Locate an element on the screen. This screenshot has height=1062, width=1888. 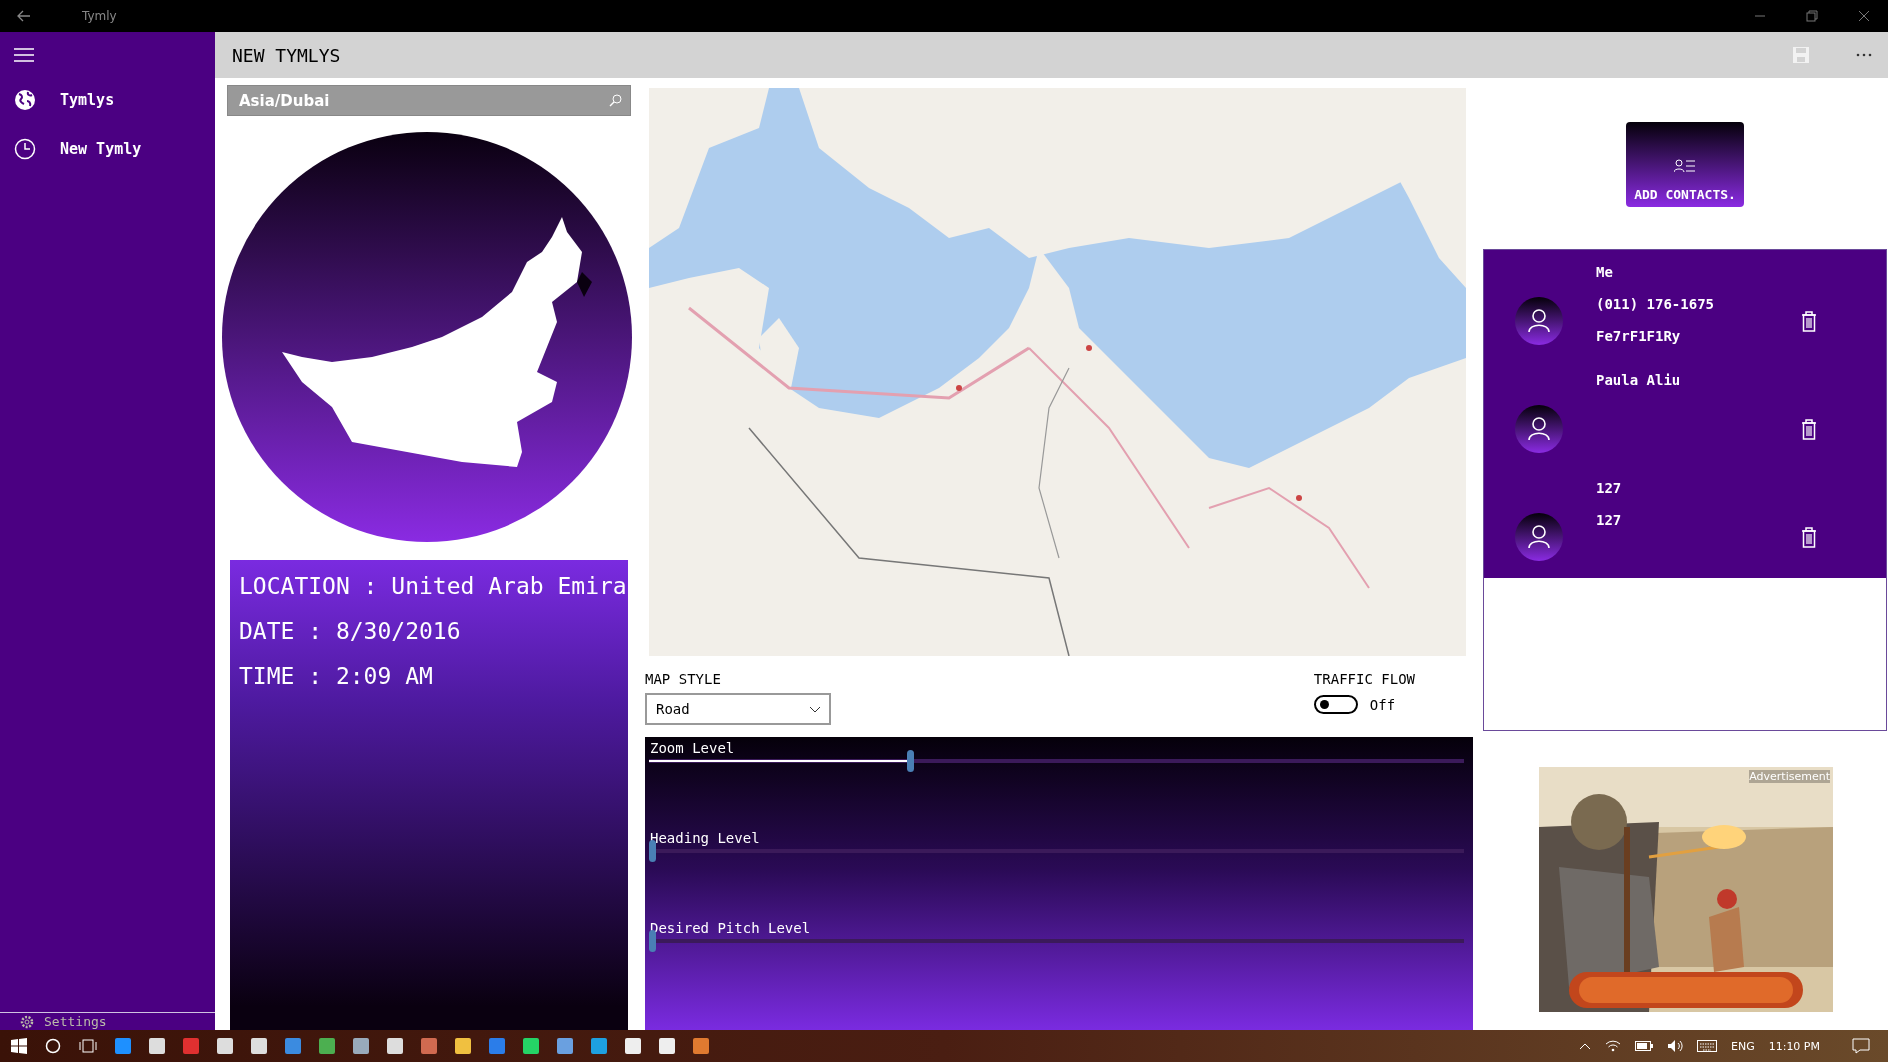
contact-text: Me is located at coordinates (1605, 272).